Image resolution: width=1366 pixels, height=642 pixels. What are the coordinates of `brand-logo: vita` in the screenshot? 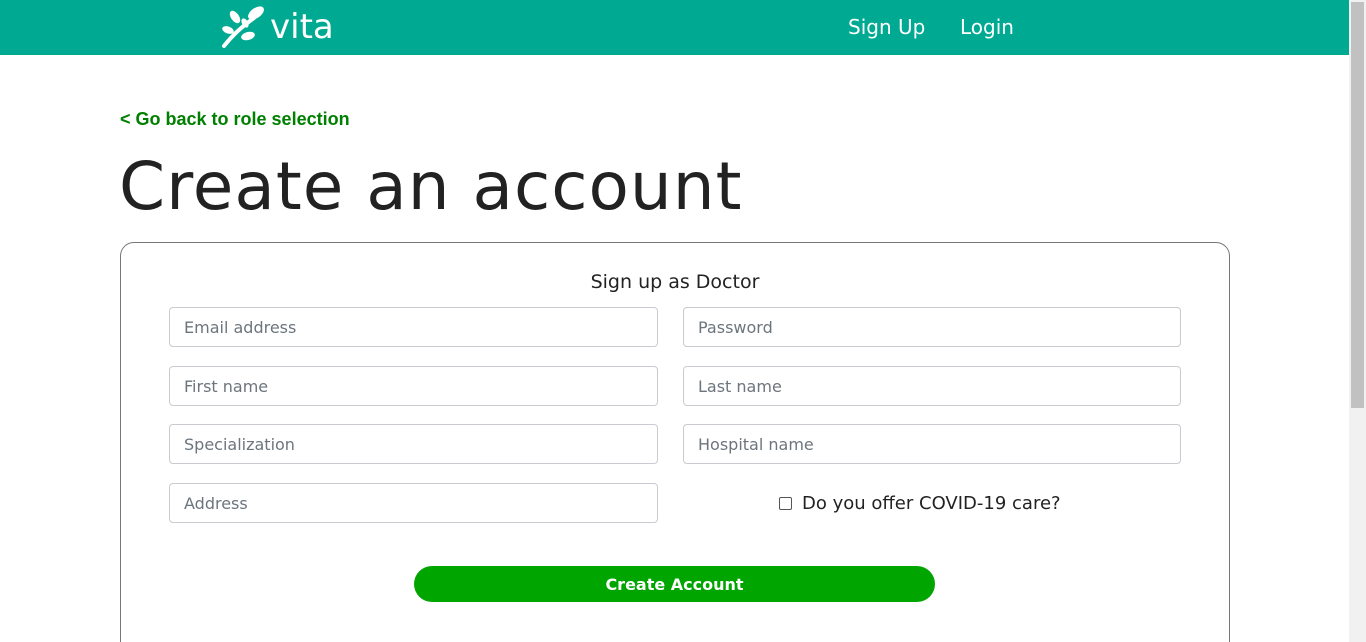 It's located at (276, 27).